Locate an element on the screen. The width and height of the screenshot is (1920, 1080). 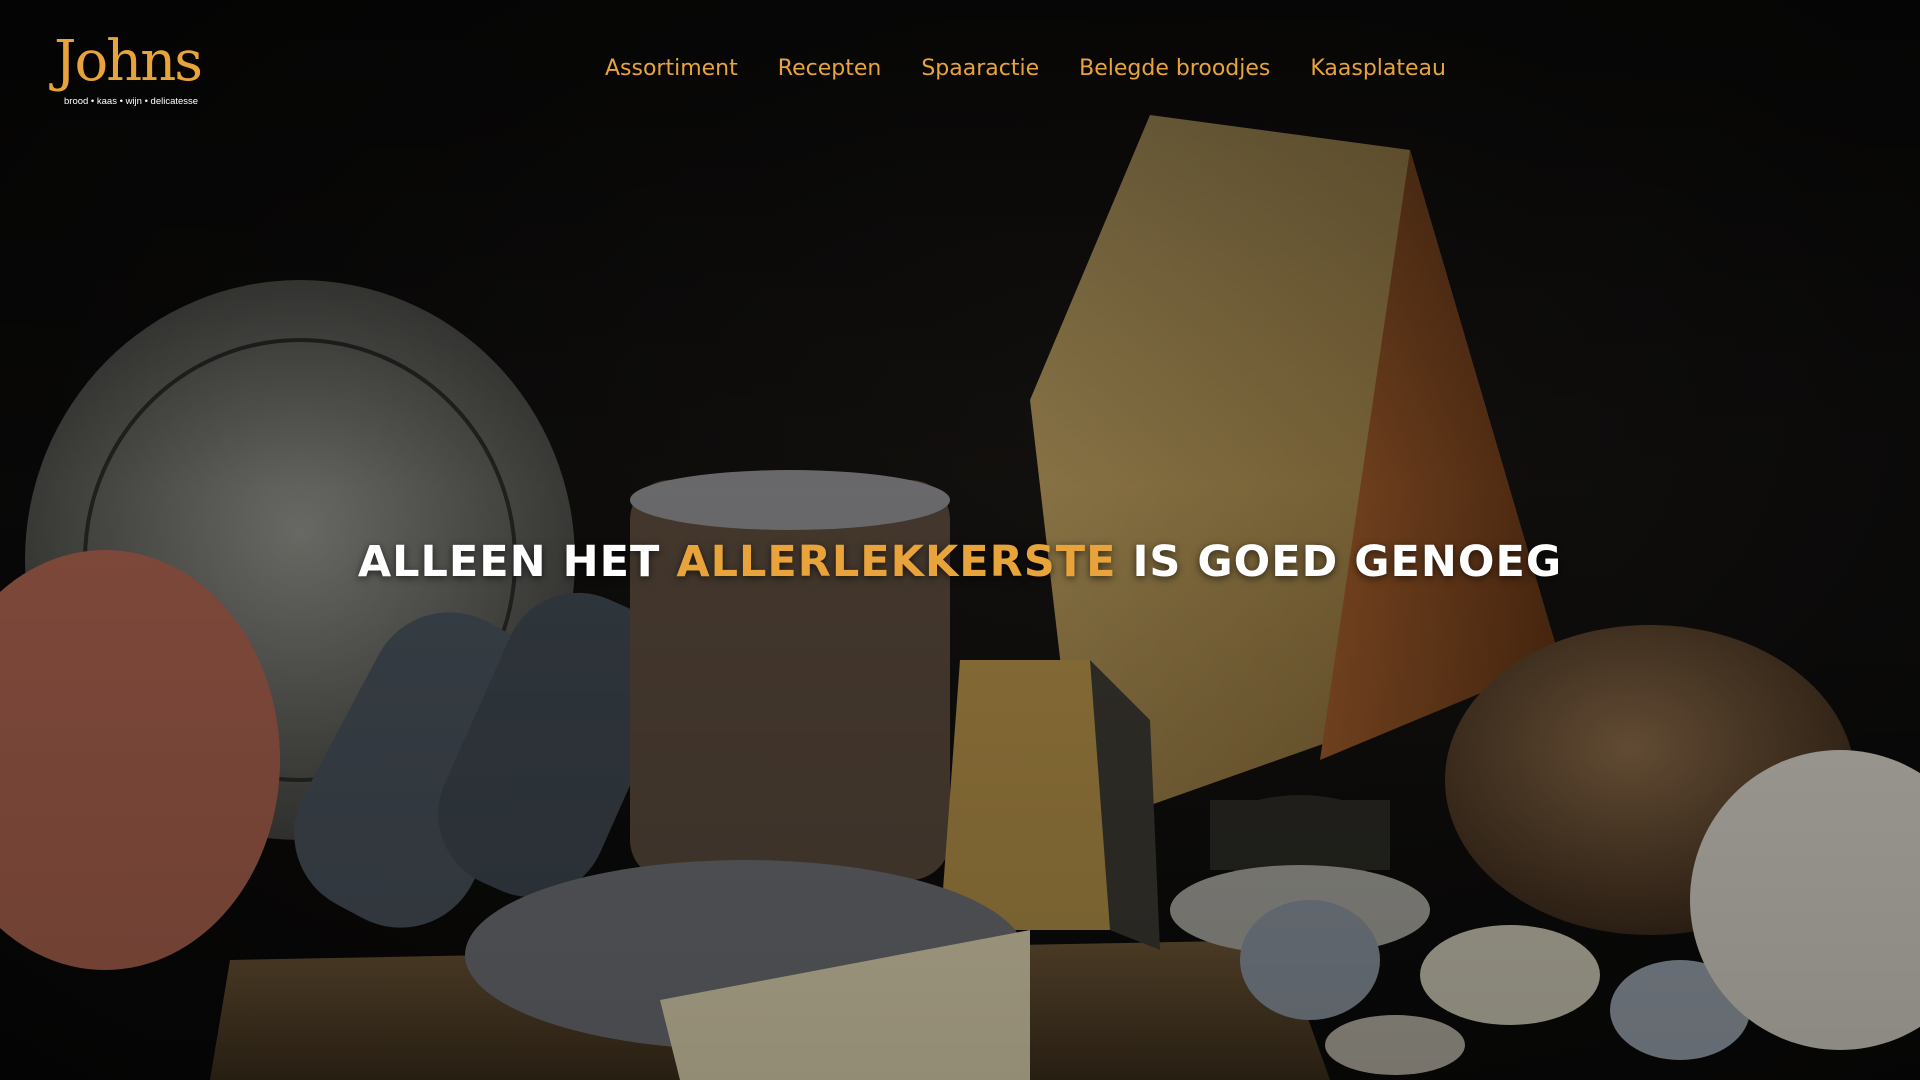
brand-logo: Johns brood • kaas • wijn • delicatesse is located at coordinates (134, 71).